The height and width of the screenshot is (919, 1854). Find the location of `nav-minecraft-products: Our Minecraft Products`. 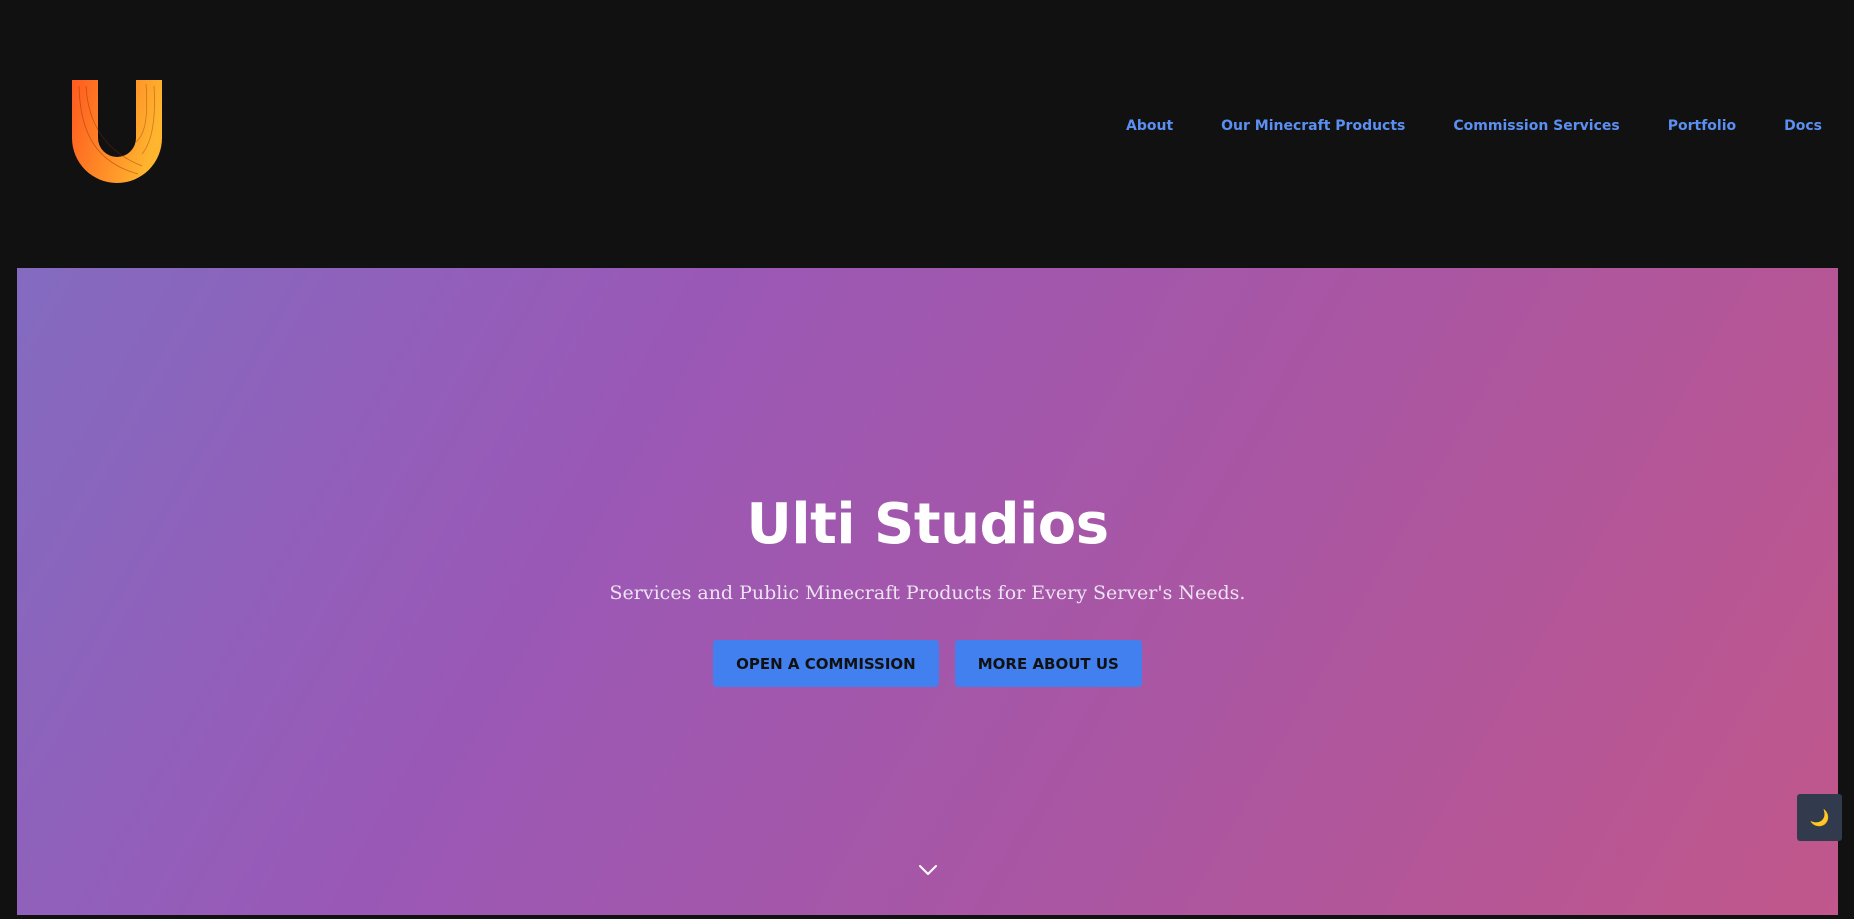

nav-minecraft-products: Our Minecraft Products is located at coordinates (1313, 126).